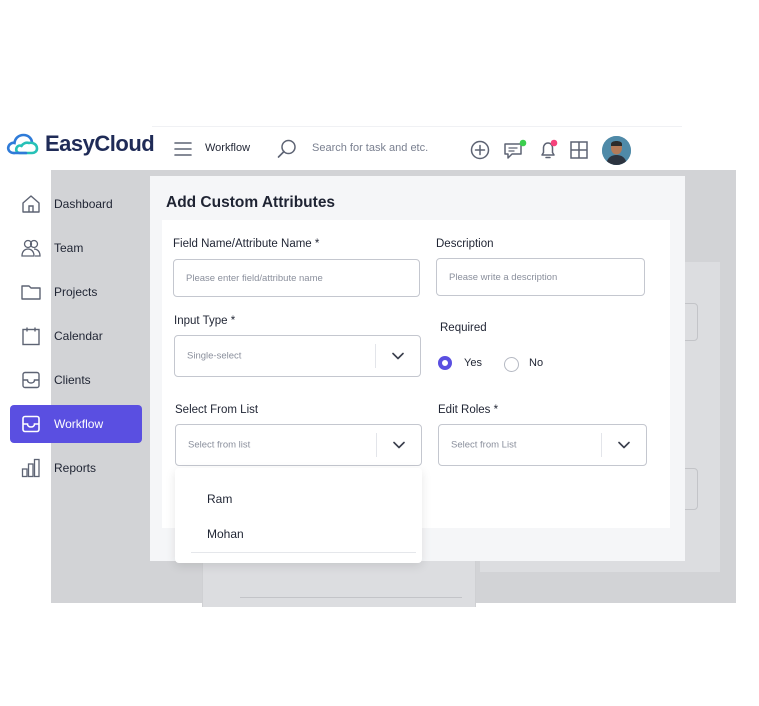 The image size is (759, 706). I want to click on search-input, so click(387, 148).